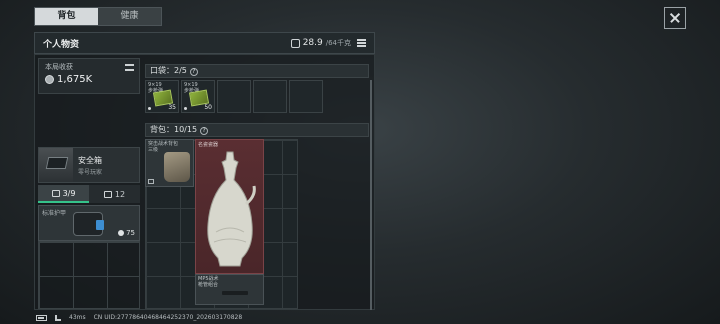 The image size is (720, 324). I want to click on tab-backpack: 背包, so click(66, 16).